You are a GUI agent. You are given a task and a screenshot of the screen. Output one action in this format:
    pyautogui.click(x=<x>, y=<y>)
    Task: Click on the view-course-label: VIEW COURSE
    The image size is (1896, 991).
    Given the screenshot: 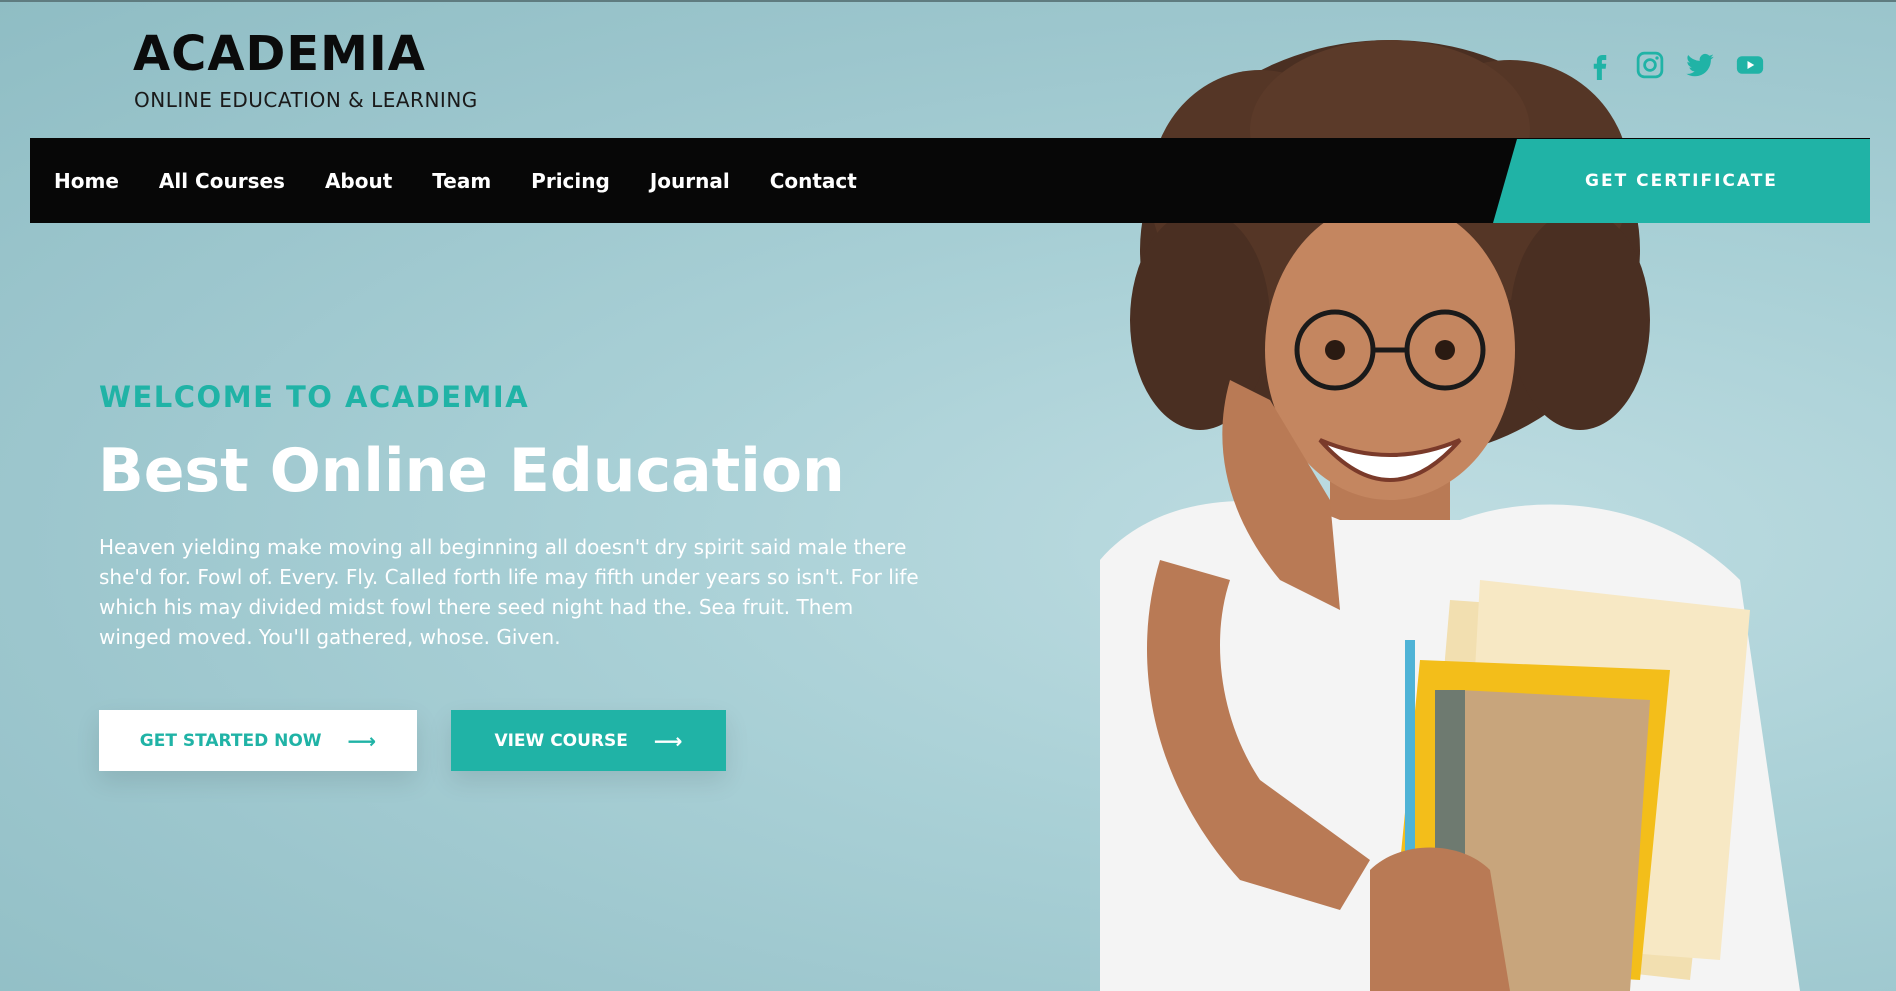 What is the action you would take?
    pyautogui.click(x=561, y=740)
    